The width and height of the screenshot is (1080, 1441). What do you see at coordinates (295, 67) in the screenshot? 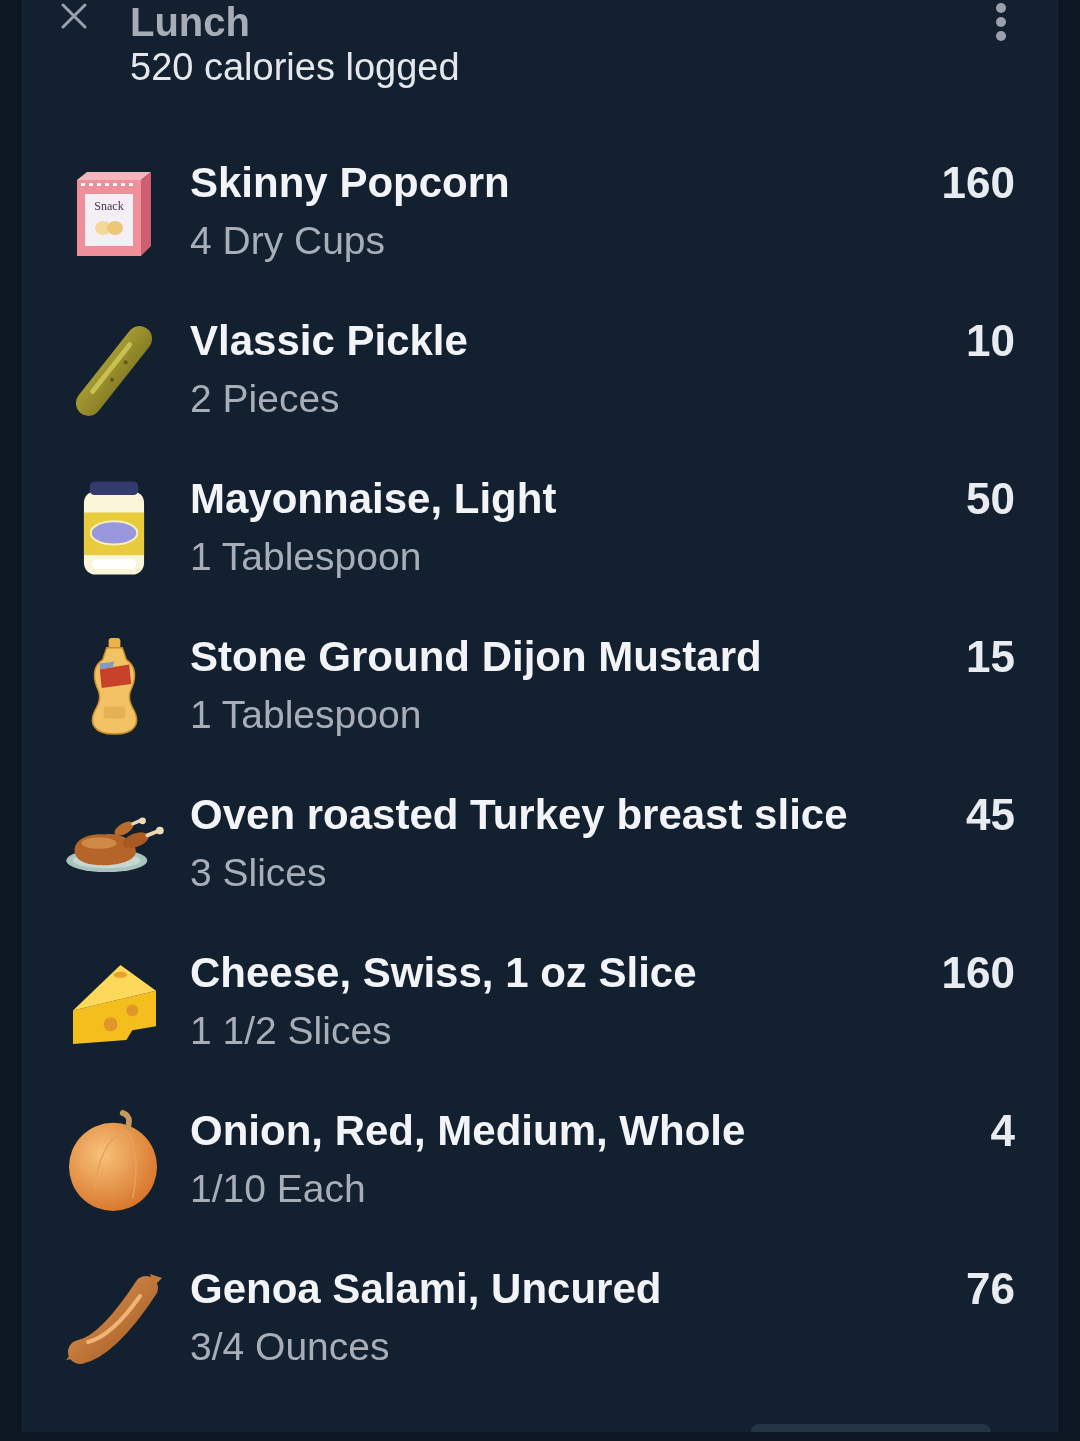
I see `calories-summary: 520 calories logged` at bounding box center [295, 67].